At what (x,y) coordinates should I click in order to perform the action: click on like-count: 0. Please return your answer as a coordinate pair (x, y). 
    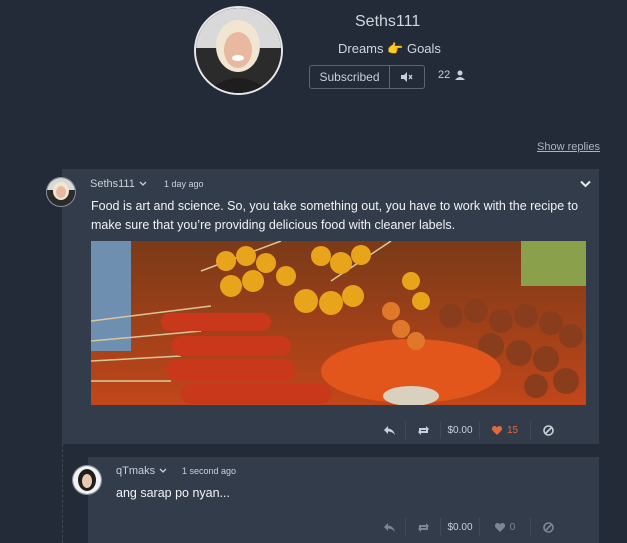
    Looking at the image, I should click on (512, 527).